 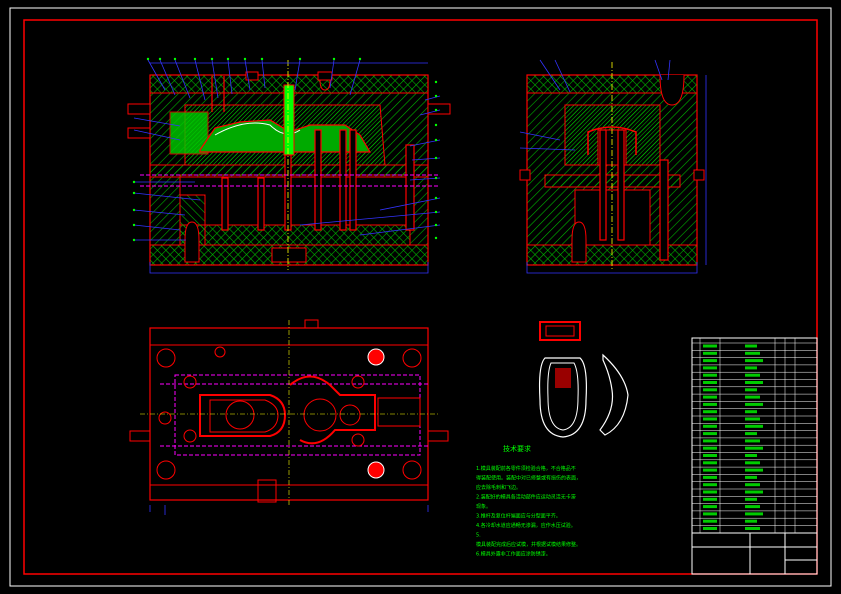 What do you see at coordinates (526, 468) in the screenshot?
I see `requirement-line: 1.模具装配前各零件须检验合格，不合格品不` at bounding box center [526, 468].